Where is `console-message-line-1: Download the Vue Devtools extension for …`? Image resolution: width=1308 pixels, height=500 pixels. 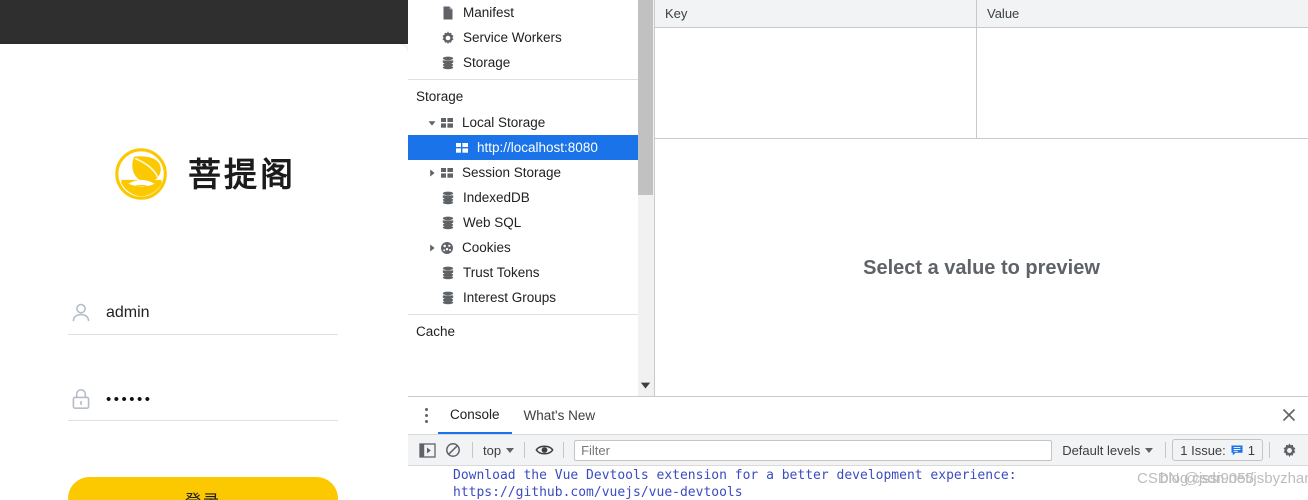 console-message-line-1: Download the Vue Devtools extension for … is located at coordinates (735, 475).